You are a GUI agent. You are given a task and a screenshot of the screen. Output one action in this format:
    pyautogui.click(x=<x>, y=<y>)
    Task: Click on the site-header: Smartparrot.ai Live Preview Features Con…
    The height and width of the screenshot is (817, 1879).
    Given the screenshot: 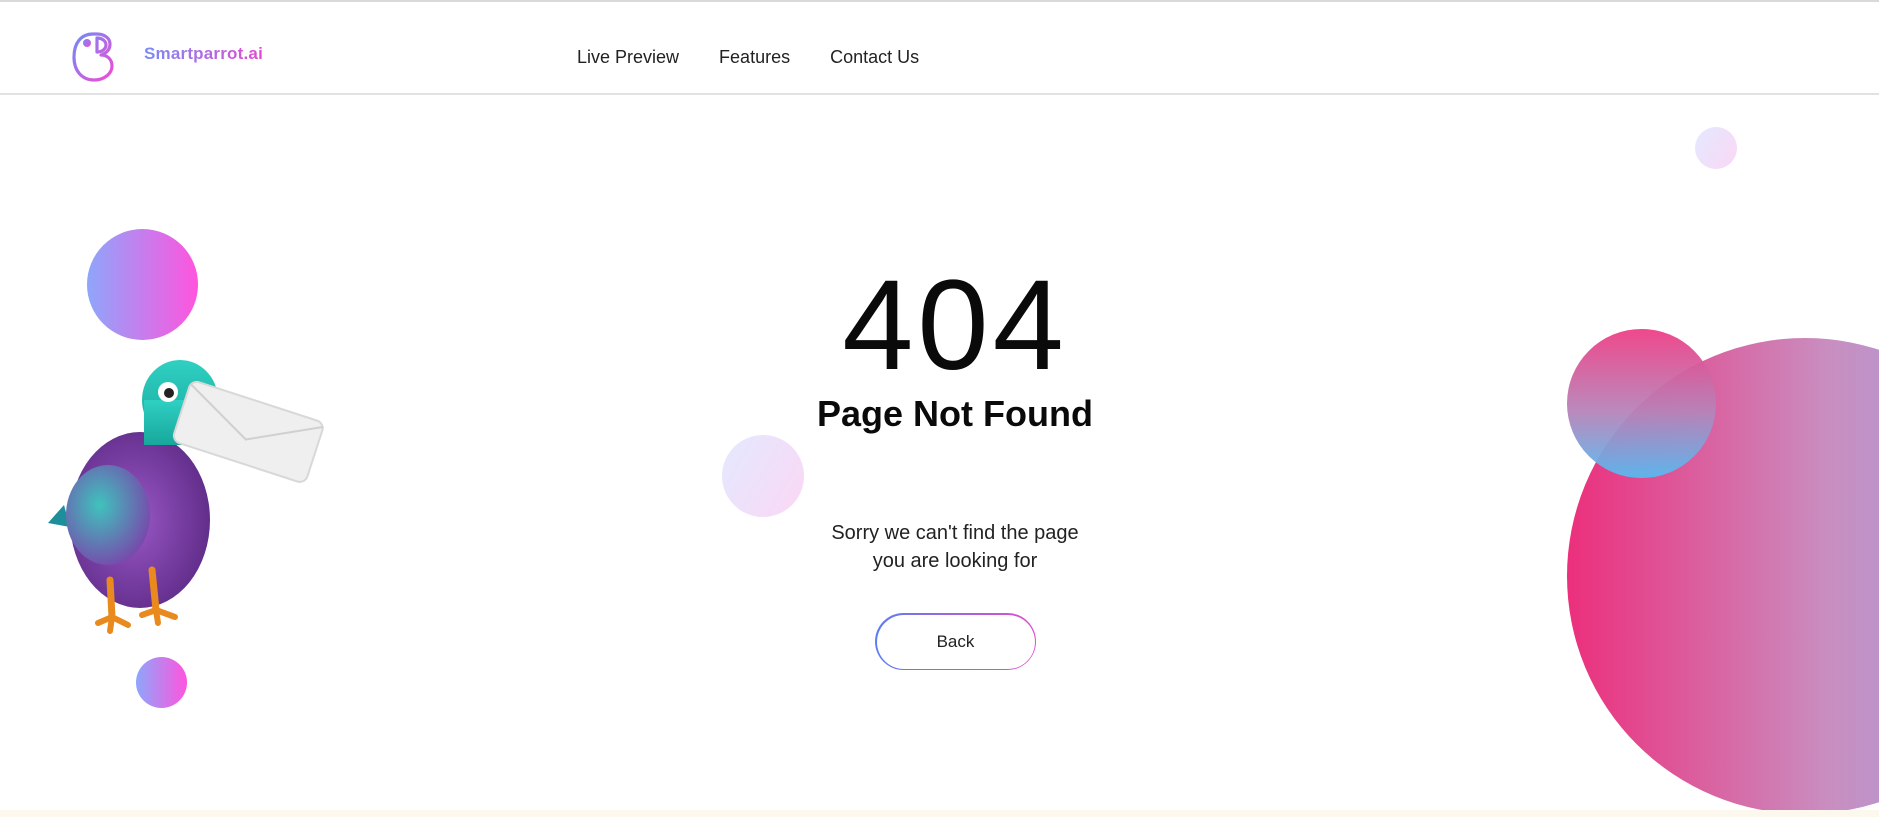 What is the action you would take?
    pyautogui.click(x=939, y=48)
    